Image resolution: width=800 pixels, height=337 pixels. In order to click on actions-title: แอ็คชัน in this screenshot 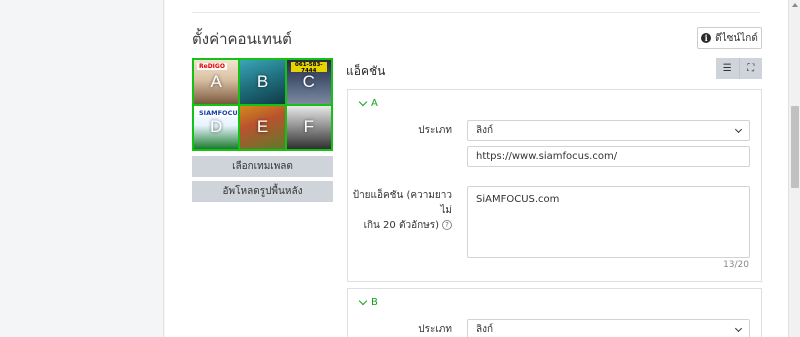, I will do `click(366, 71)`.